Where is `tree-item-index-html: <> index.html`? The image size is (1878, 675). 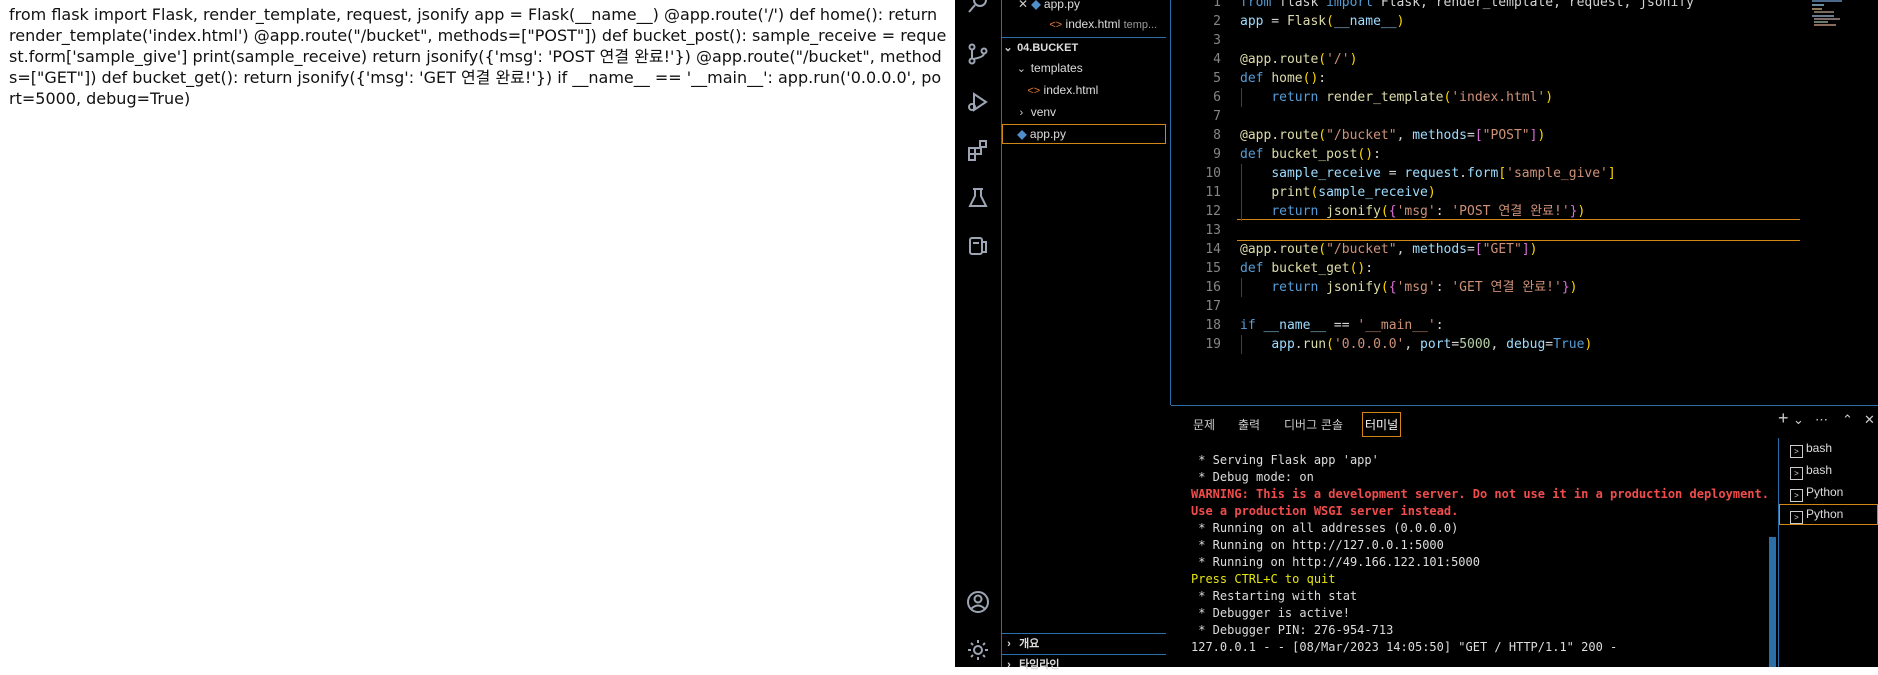 tree-item-index-html: <> index.html is located at coordinates (1084, 90).